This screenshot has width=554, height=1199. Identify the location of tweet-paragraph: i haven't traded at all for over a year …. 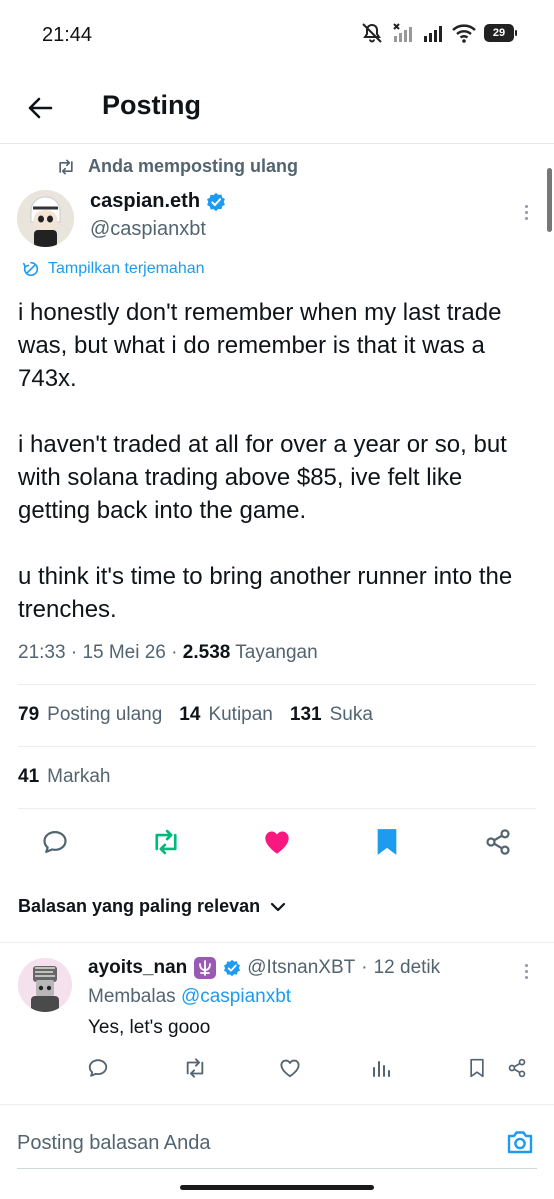
(262, 477).